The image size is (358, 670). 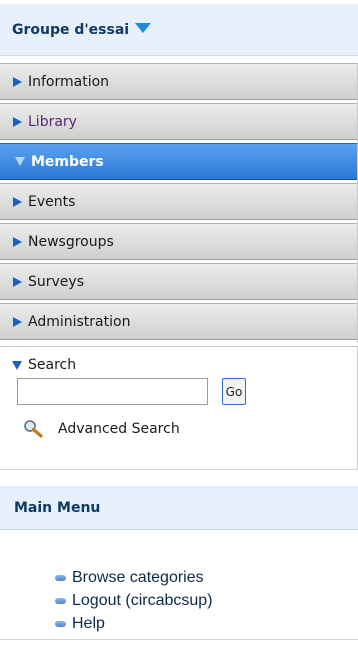 What do you see at coordinates (57, 507) in the screenshot?
I see `main-menu-title: Main Menu` at bounding box center [57, 507].